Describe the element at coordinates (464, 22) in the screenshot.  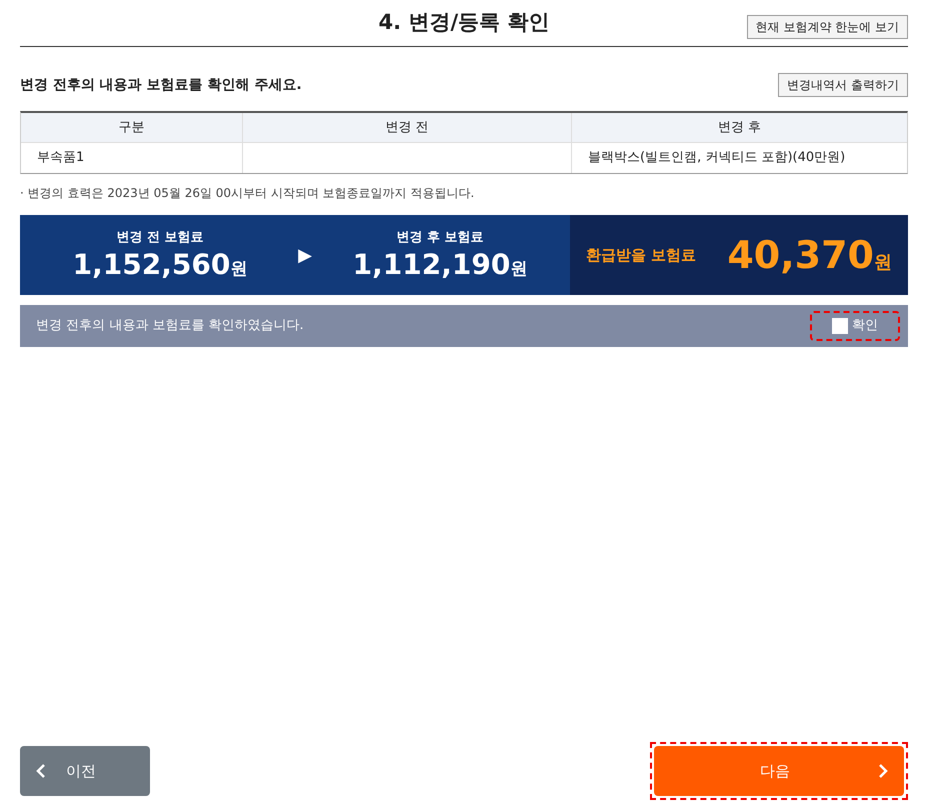
I see `page-title: 4. 변경/등록 확인` at that location.